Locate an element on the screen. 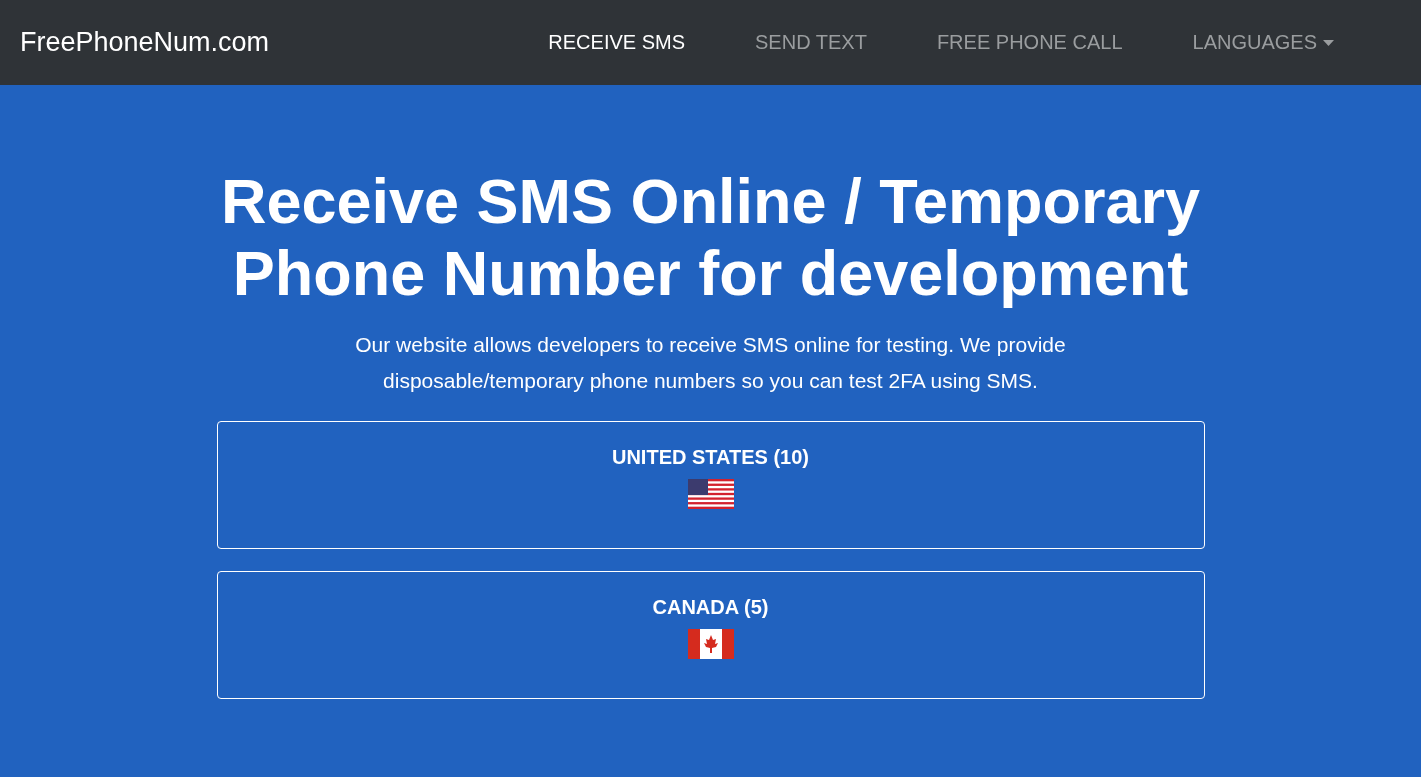 The height and width of the screenshot is (777, 1421). country-name: UNITED STATES (10) is located at coordinates (710, 457).